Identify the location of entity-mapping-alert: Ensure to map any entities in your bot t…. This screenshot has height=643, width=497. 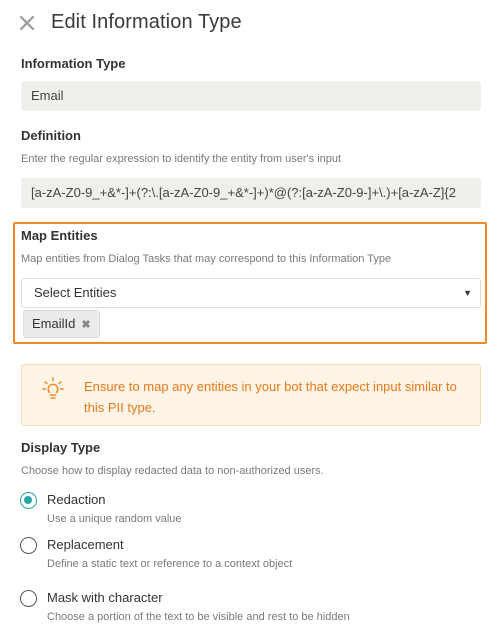
(251, 395).